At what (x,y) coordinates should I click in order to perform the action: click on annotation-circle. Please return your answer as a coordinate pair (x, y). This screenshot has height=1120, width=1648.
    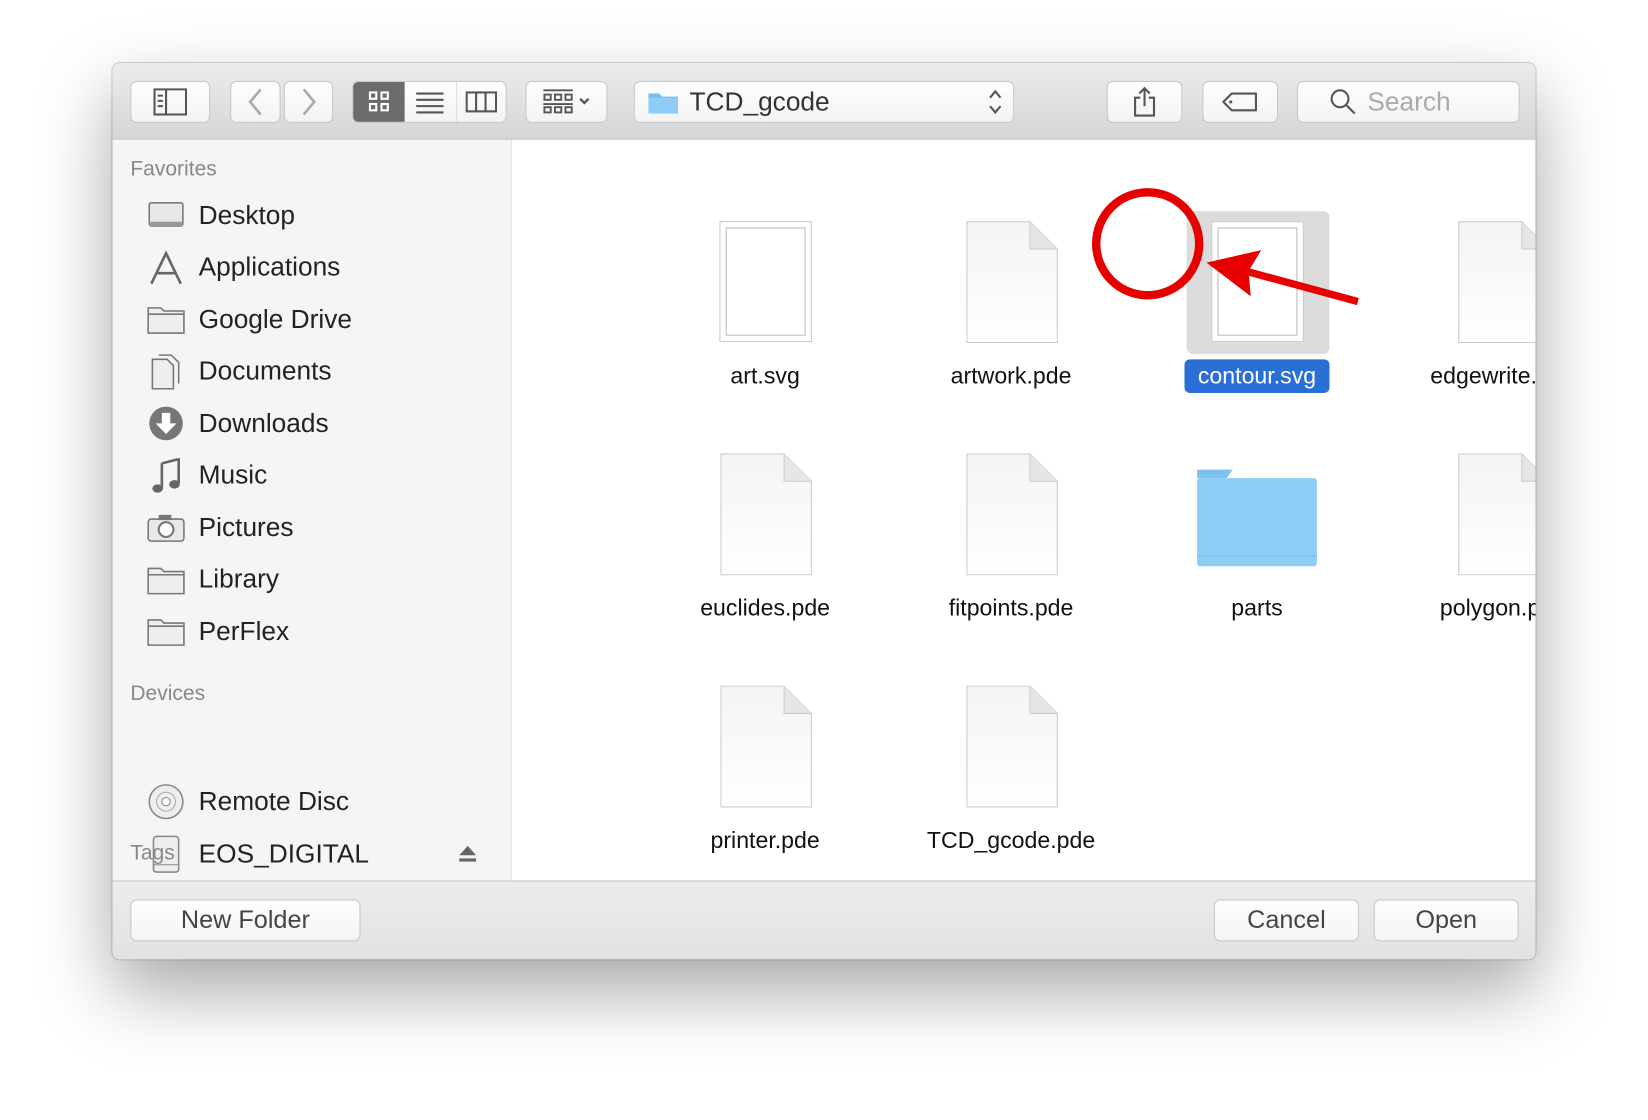
    Looking at the image, I should click on (1147, 244).